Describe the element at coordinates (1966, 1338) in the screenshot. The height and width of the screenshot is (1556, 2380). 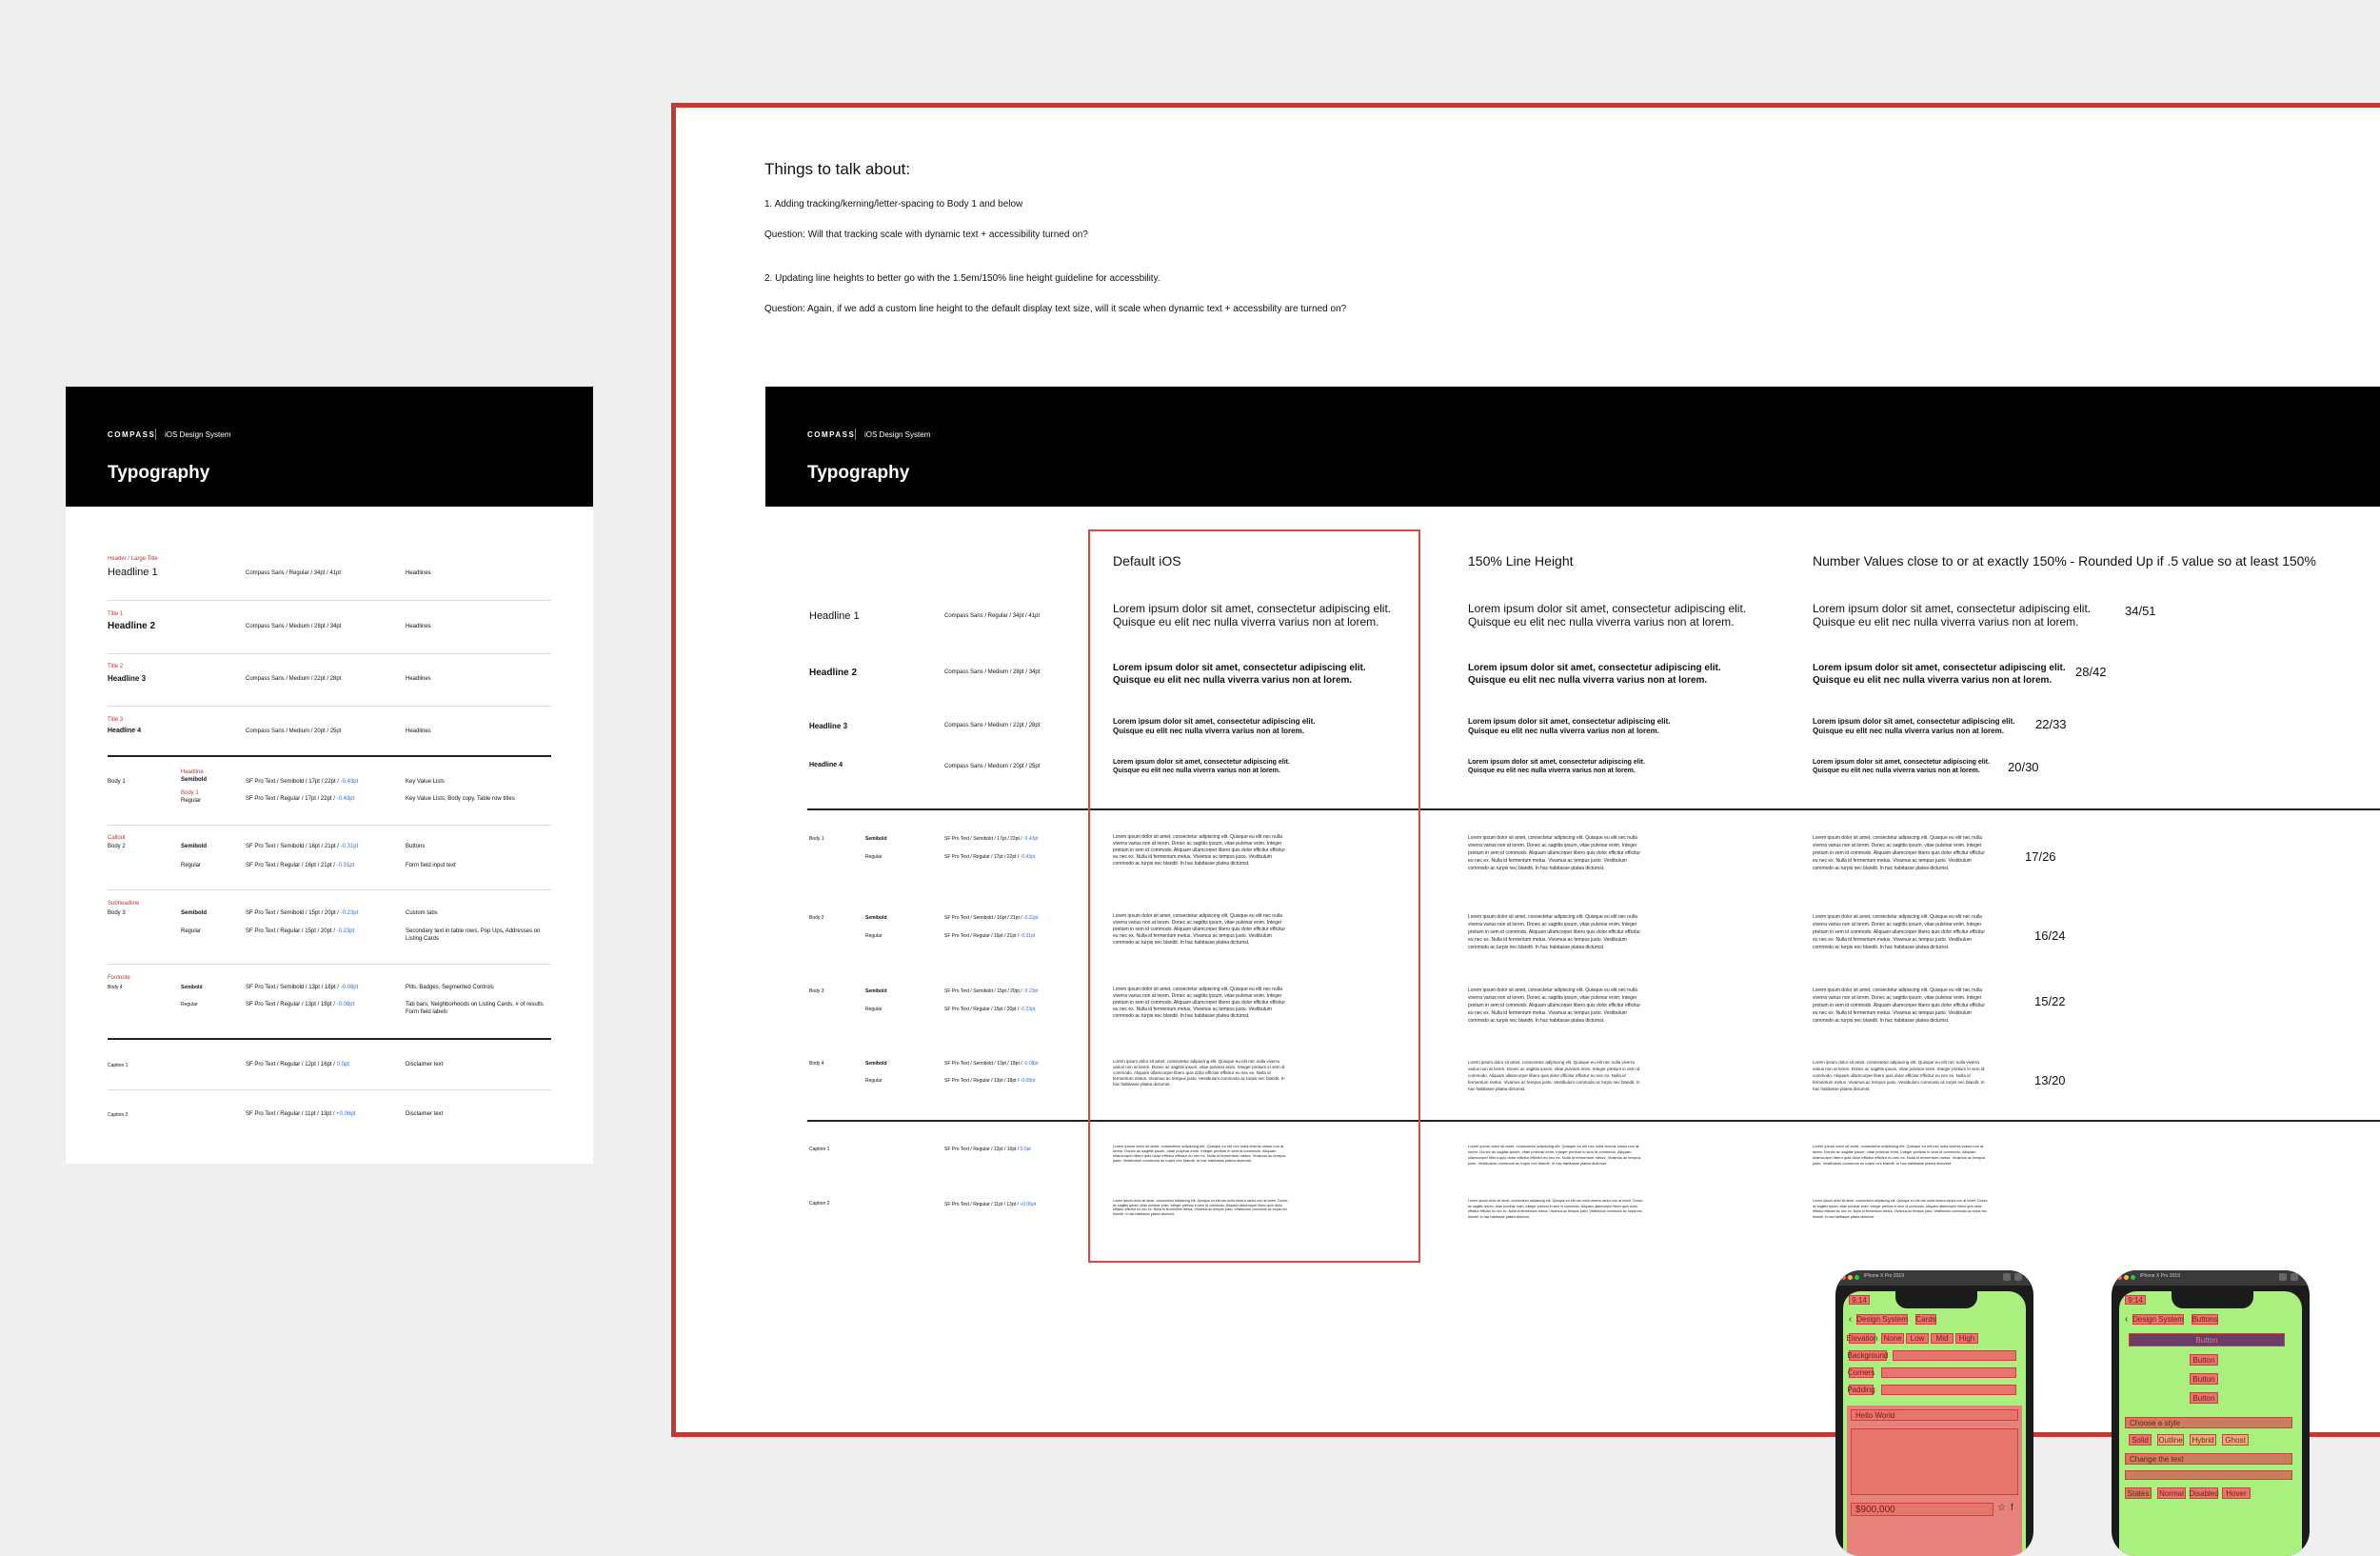
I see `segment-option: High` at that location.